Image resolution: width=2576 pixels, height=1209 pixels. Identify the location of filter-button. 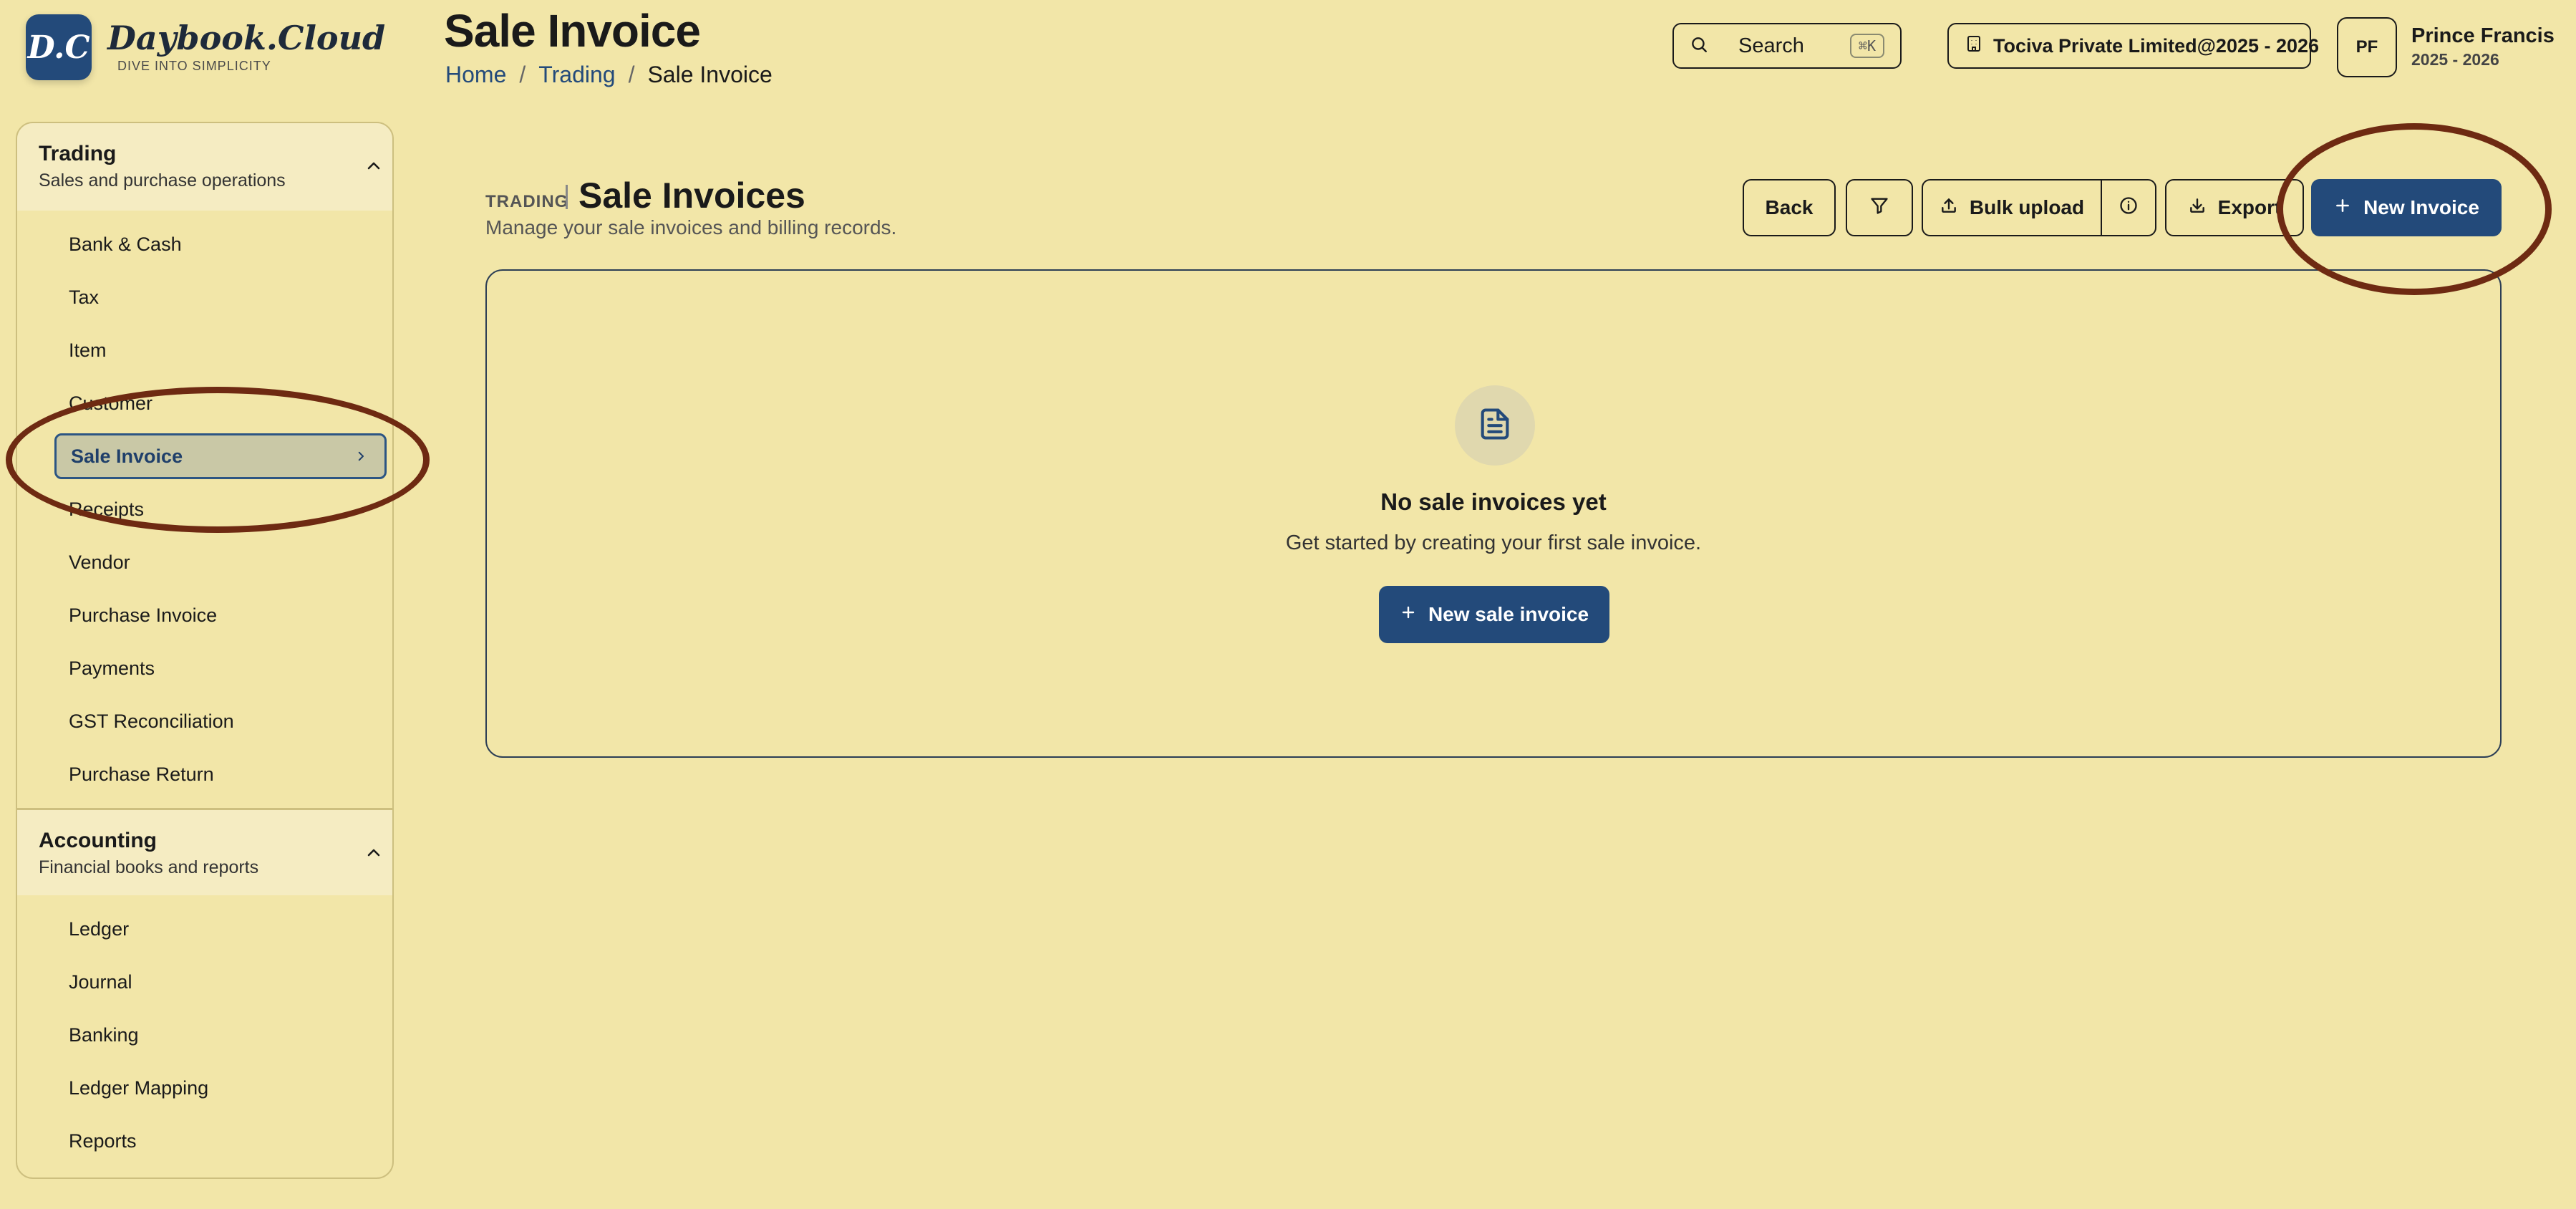
(1879, 207).